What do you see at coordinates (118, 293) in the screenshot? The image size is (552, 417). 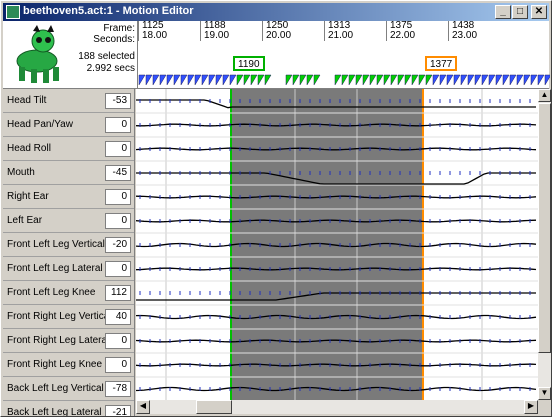 I see `joint-value-field: 112` at bounding box center [118, 293].